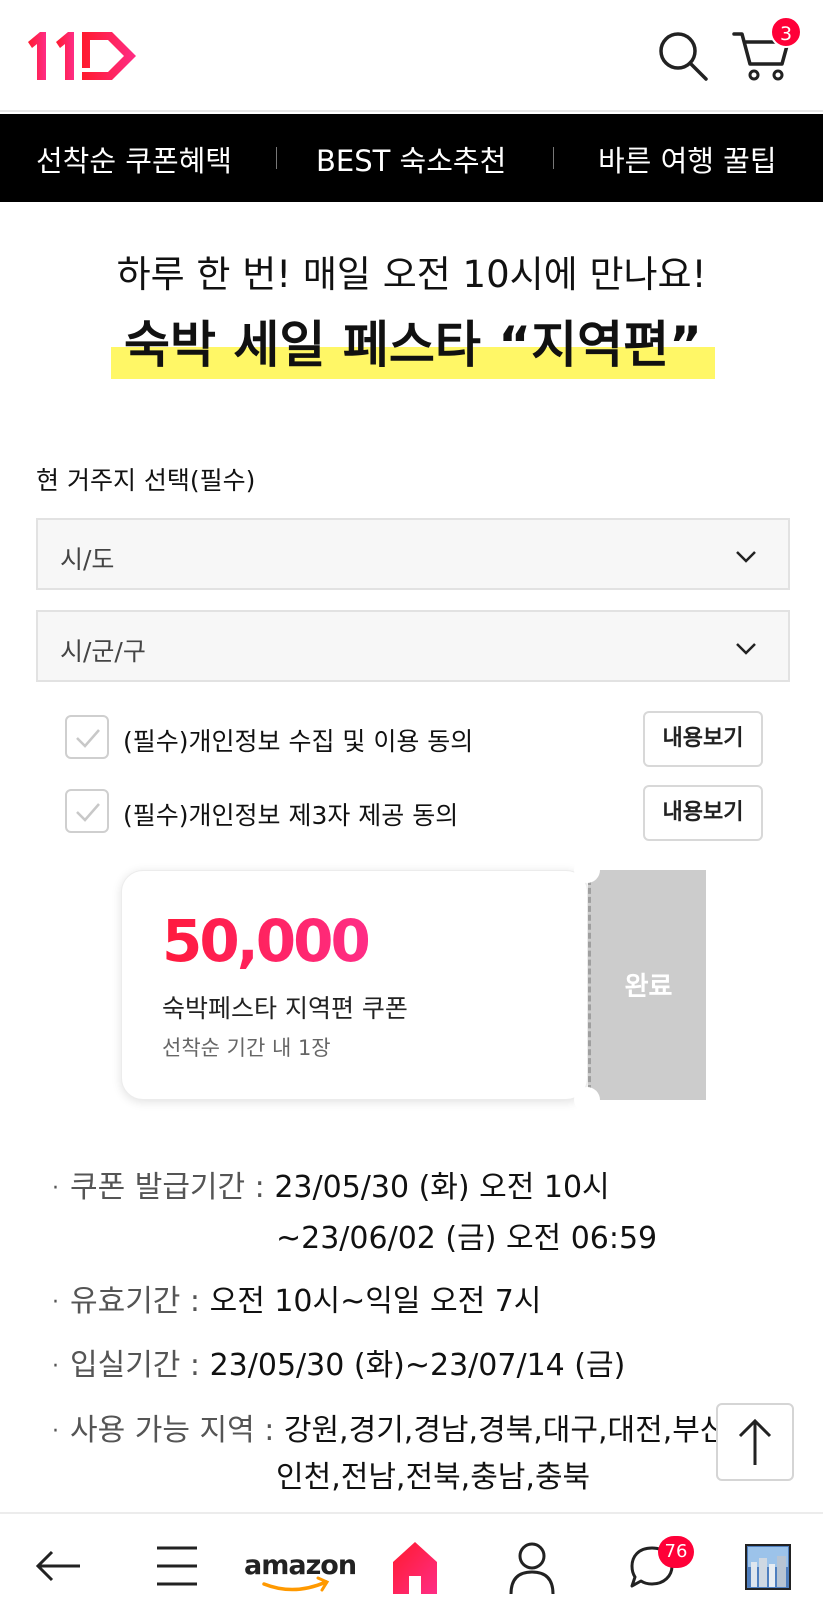 Image resolution: width=823 pixels, height=1619 pixels. Describe the element at coordinates (354, 985) in the screenshot. I see `coupon-card: 50,000 숙박페스타 지역편 쿠폰 선착순 기간 내 1장` at that location.